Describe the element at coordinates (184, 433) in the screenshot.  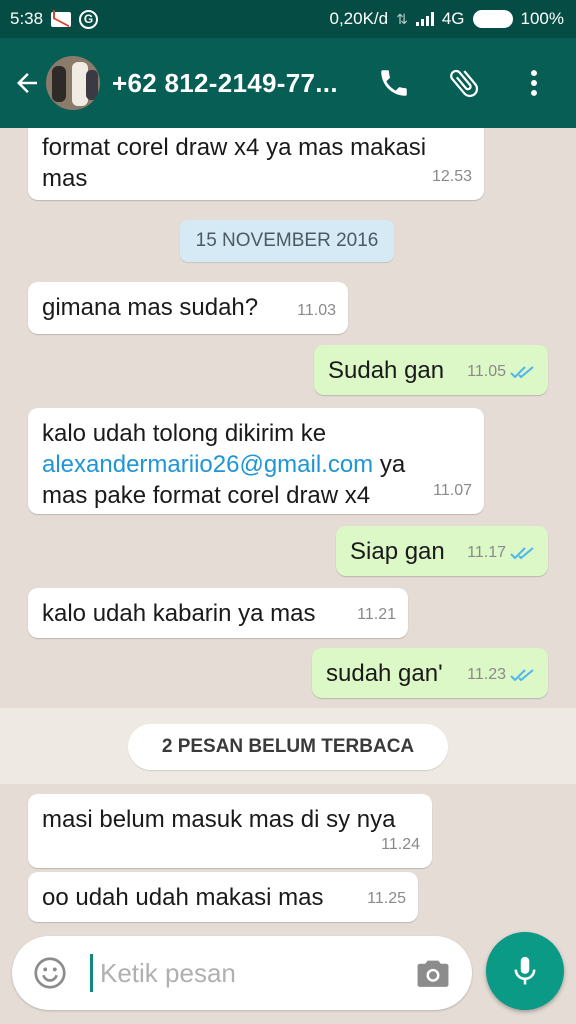
I see `message-text-before-link: kalo udah tolong dikirim ke` at that location.